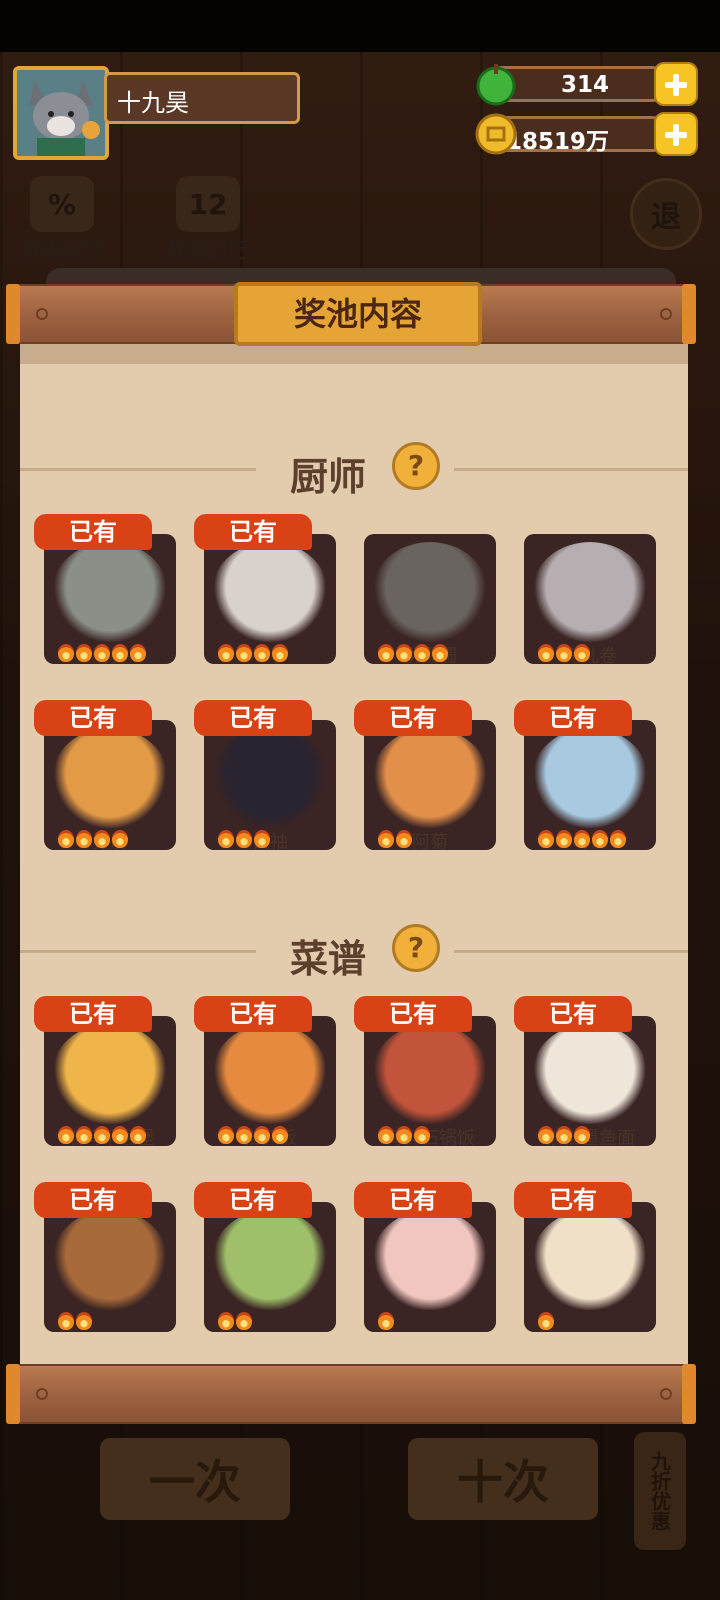 The image size is (720, 1600). I want to click on divider-right, so click(571, 951).